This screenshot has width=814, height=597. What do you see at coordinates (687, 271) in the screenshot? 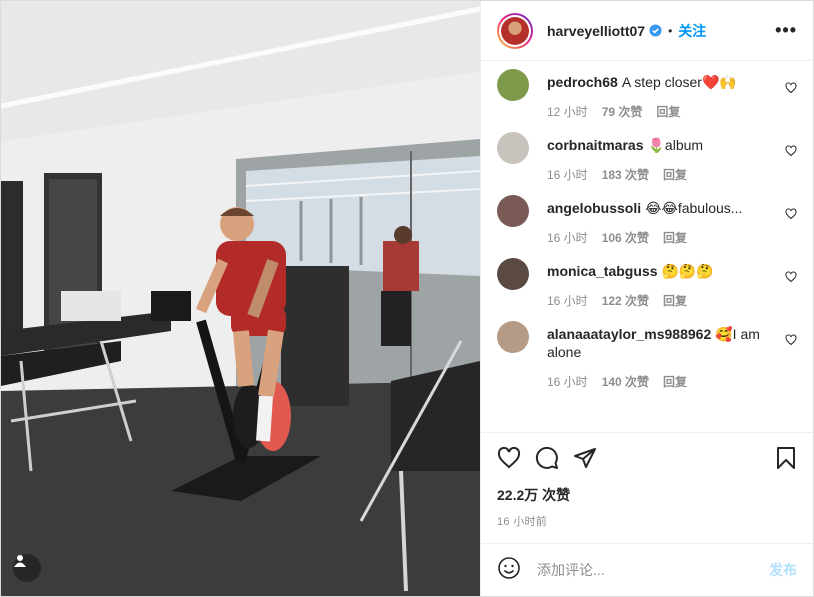
I see `comment-text: 🤔🤔🤔` at bounding box center [687, 271].